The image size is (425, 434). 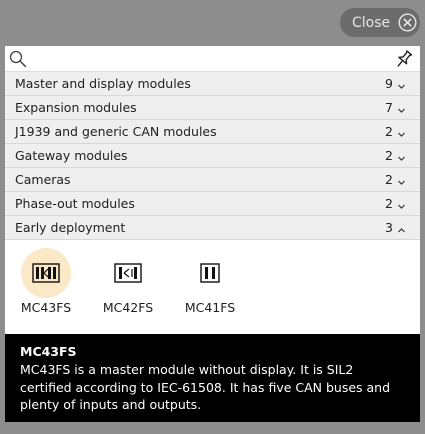 I want to click on category-label: Master and display modules, so click(x=103, y=83).